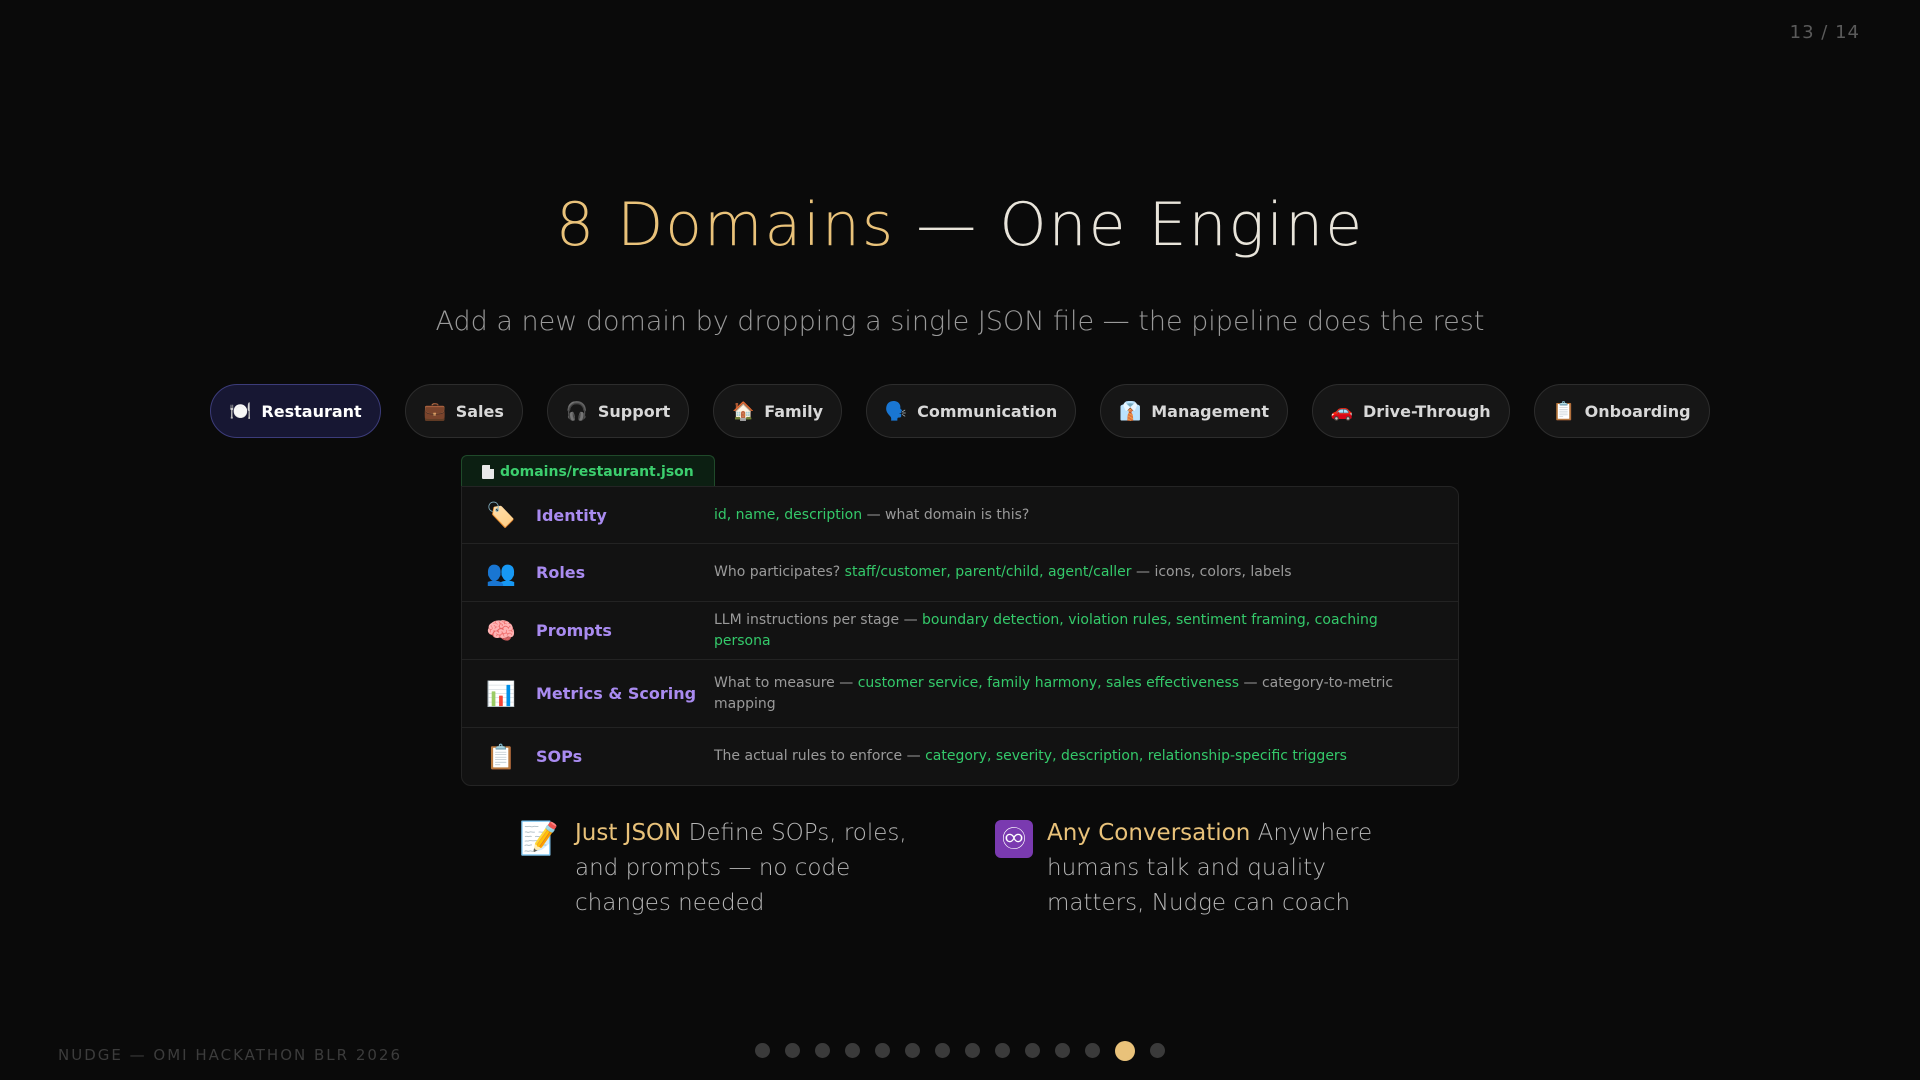 The height and width of the screenshot is (1080, 1920). I want to click on headphones-icon: 🎧, so click(577, 411).